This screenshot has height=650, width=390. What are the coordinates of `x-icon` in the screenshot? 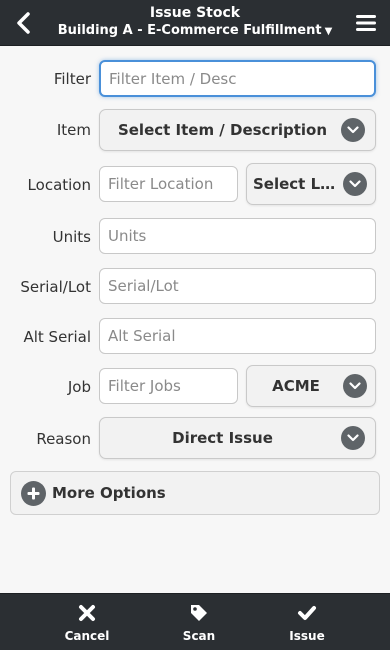 It's located at (87, 613).